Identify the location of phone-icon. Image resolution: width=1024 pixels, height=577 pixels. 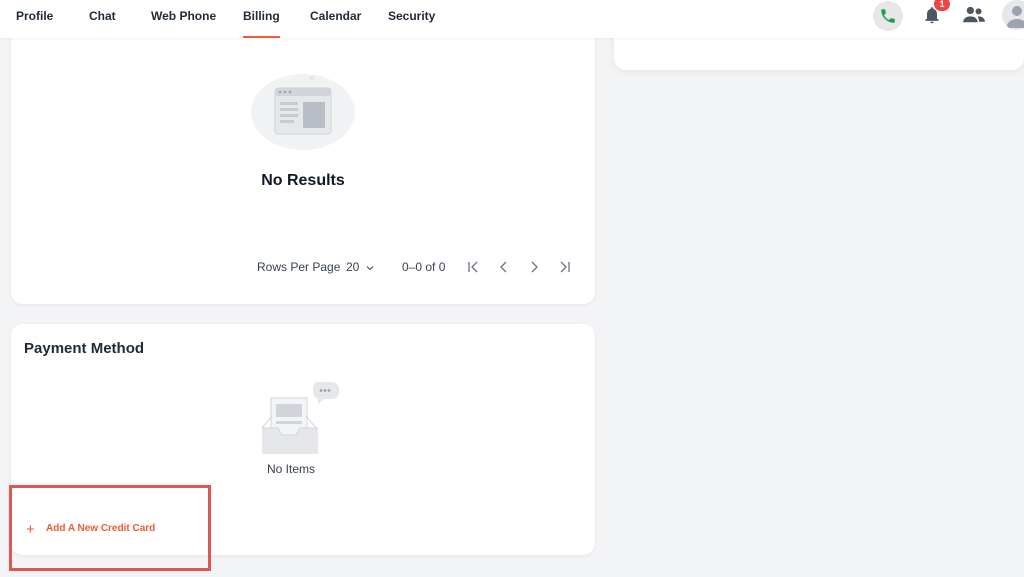
(888, 16).